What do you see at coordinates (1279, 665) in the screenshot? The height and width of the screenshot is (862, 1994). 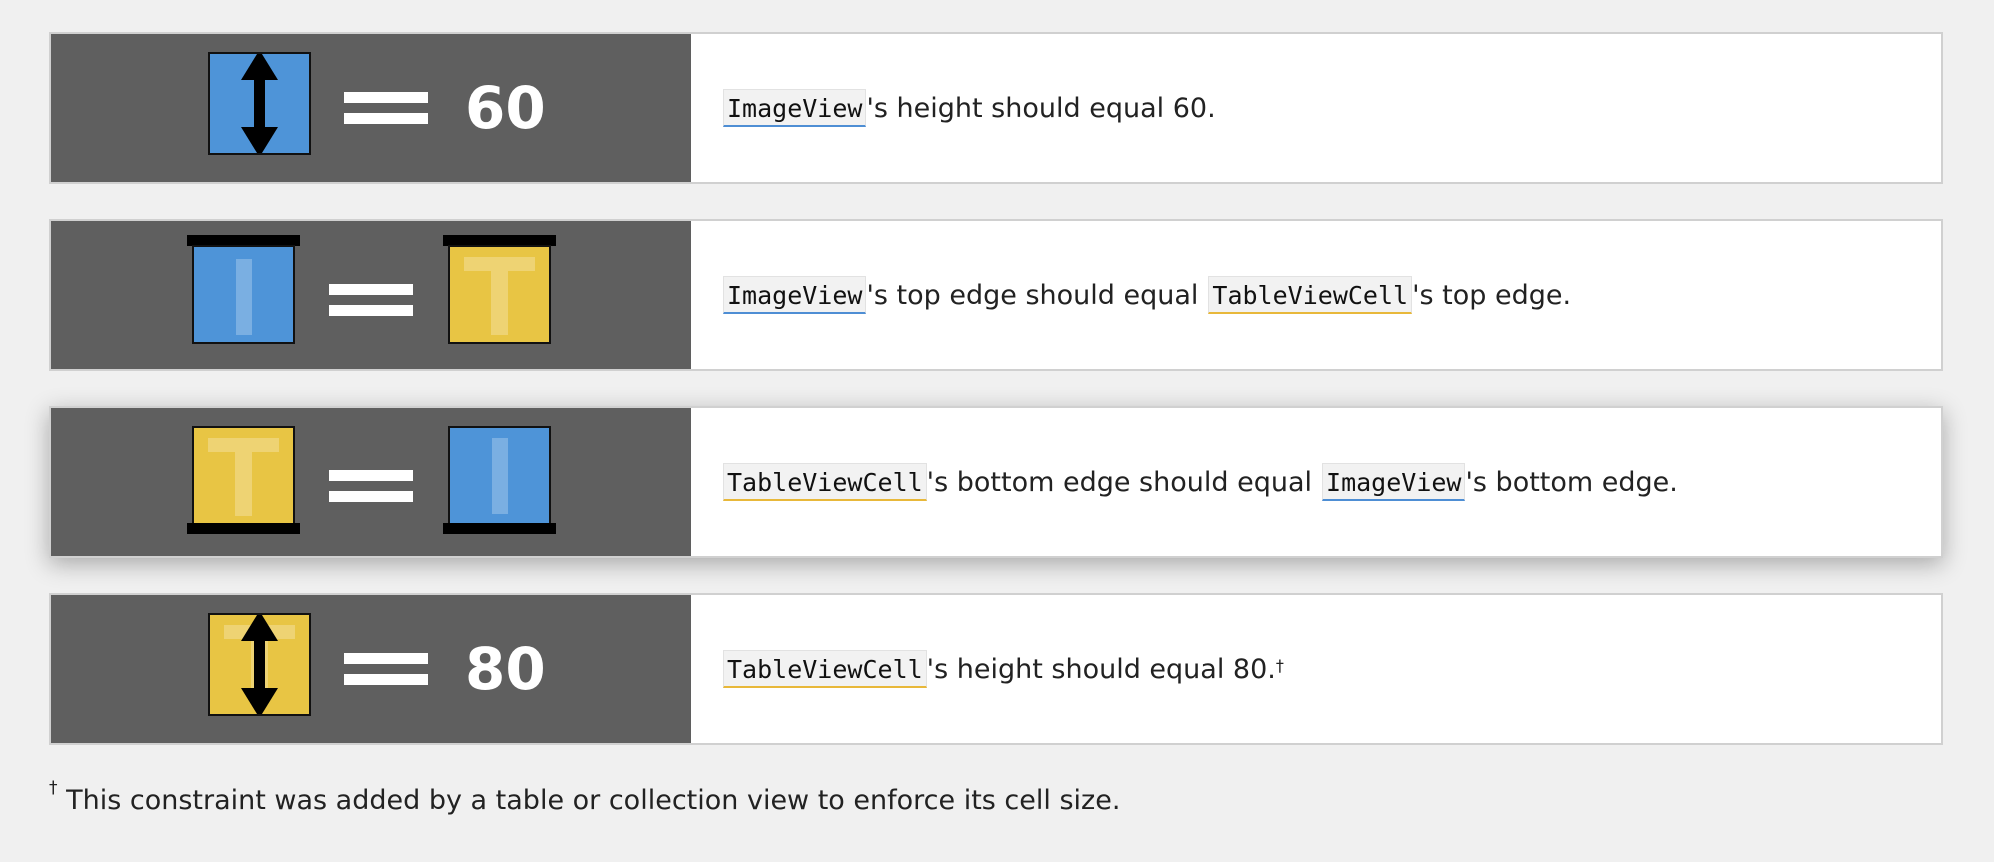 I see `footnote-marker: †` at bounding box center [1279, 665].